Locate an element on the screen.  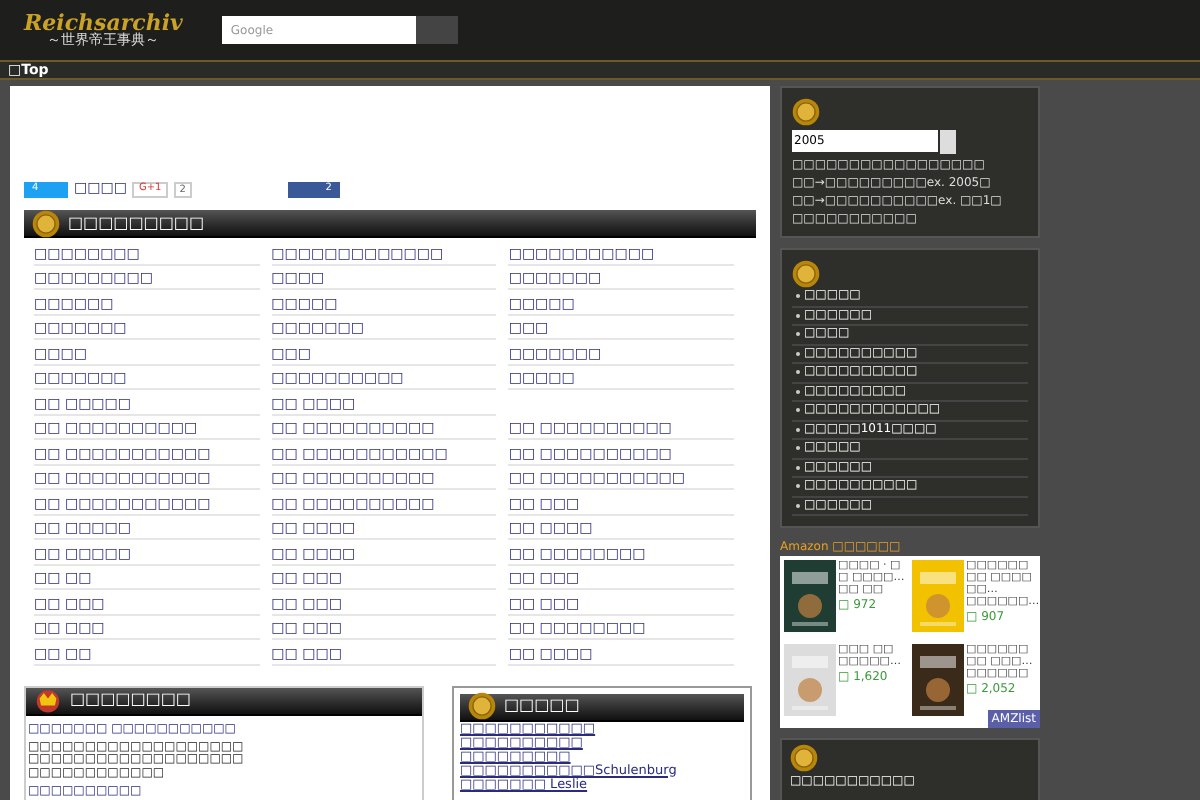
year-search-button is located at coordinates (948, 142).